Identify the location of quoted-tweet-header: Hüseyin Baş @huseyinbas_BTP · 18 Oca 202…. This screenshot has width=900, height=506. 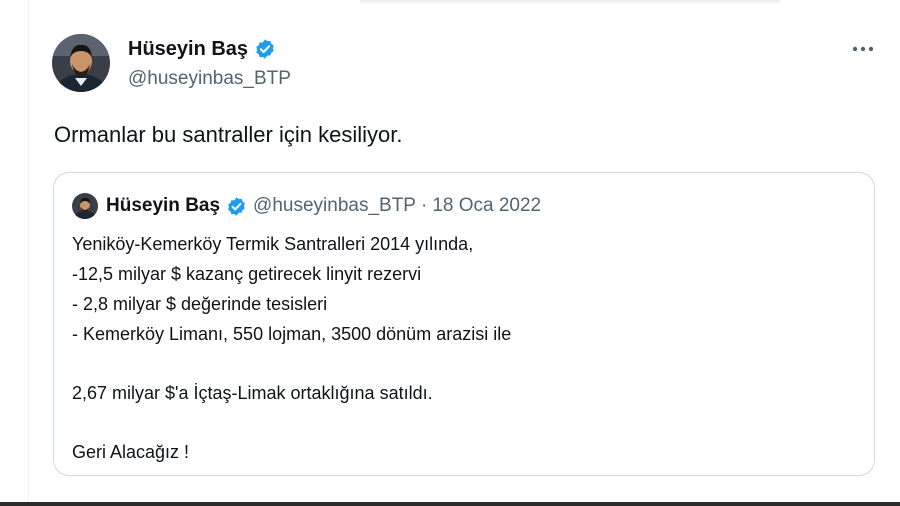
(306, 206).